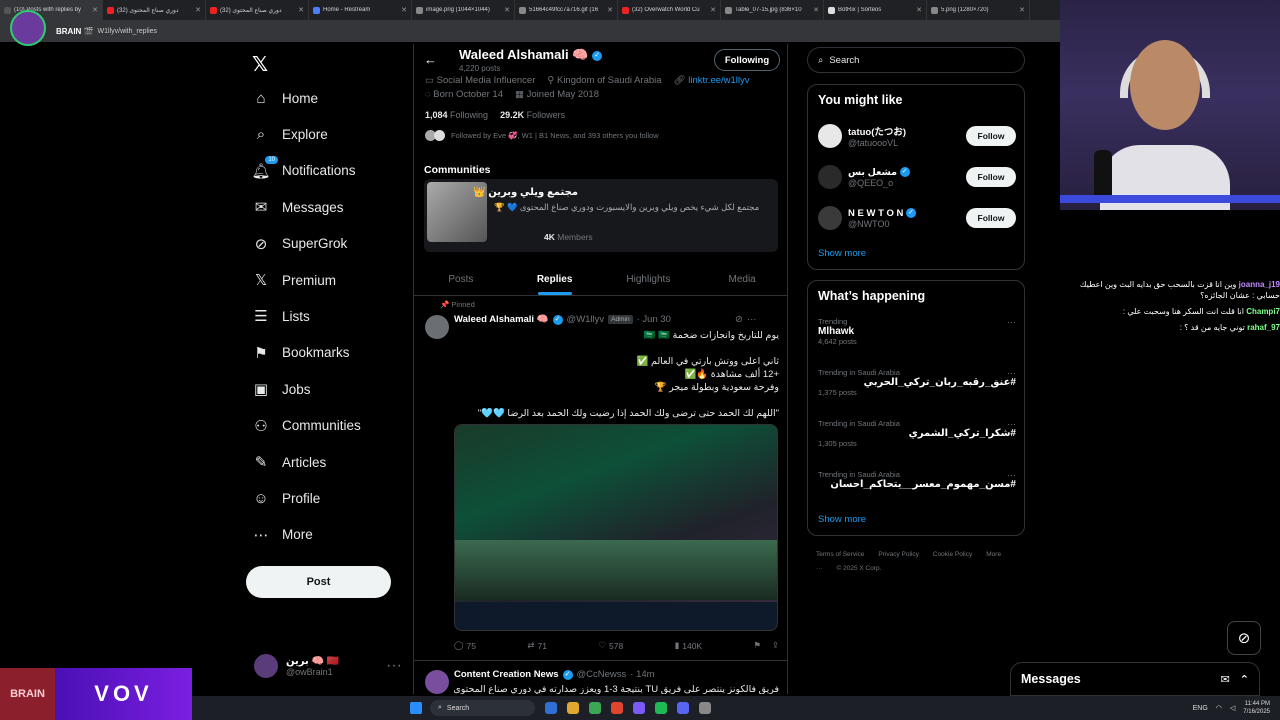 The width and height of the screenshot is (1280, 720). Describe the element at coordinates (1135, 679) in the screenshot. I see `messages-drawer: Messages ✉ ⌃` at that location.